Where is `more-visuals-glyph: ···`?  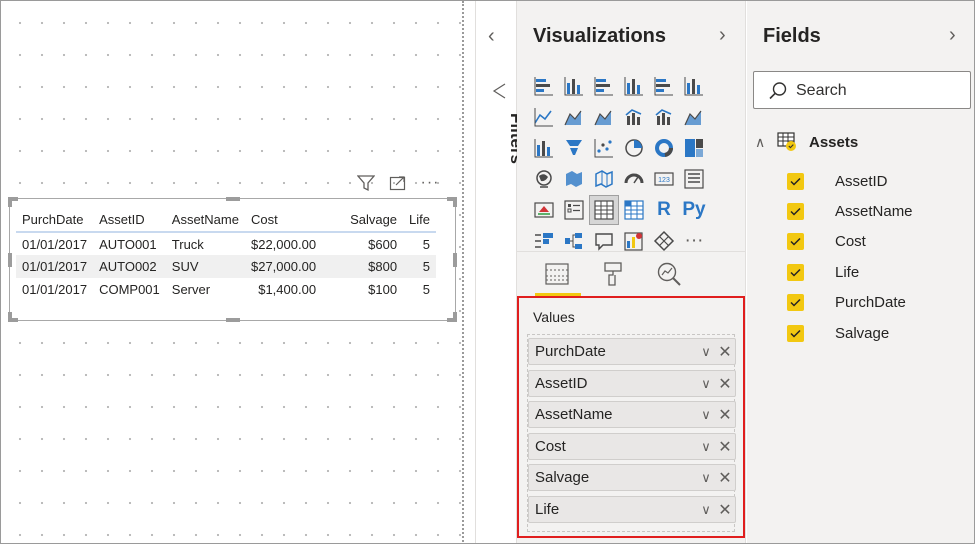 more-visuals-glyph: ··· is located at coordinates (694, 240).